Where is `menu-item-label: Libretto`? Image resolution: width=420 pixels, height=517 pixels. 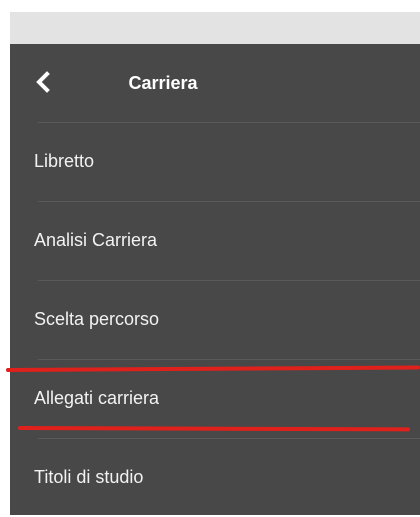
menu-item-label: Libretto is located at coordinates (64, 161).